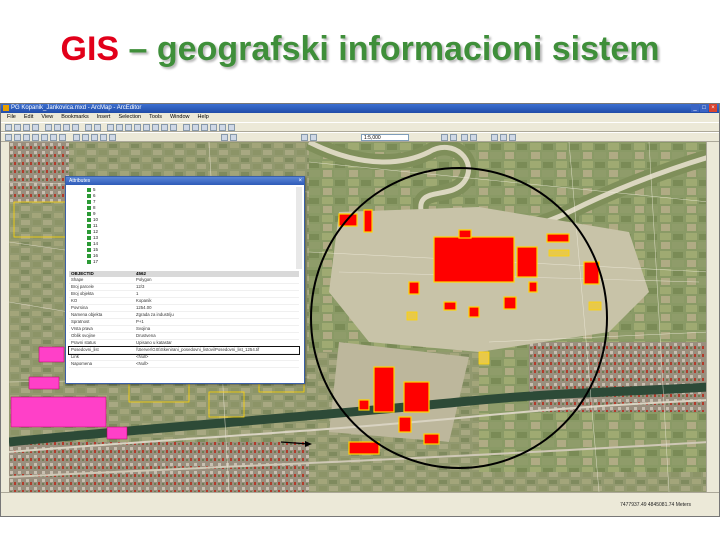 Image resolution: width=720 pixels, height=540 pixels. What do you see at coordinates (655, 505) in the screenshot?
I see `status-coordinates: 7477937.49 4845081.74 Meters` at bounding box center [655, 505].